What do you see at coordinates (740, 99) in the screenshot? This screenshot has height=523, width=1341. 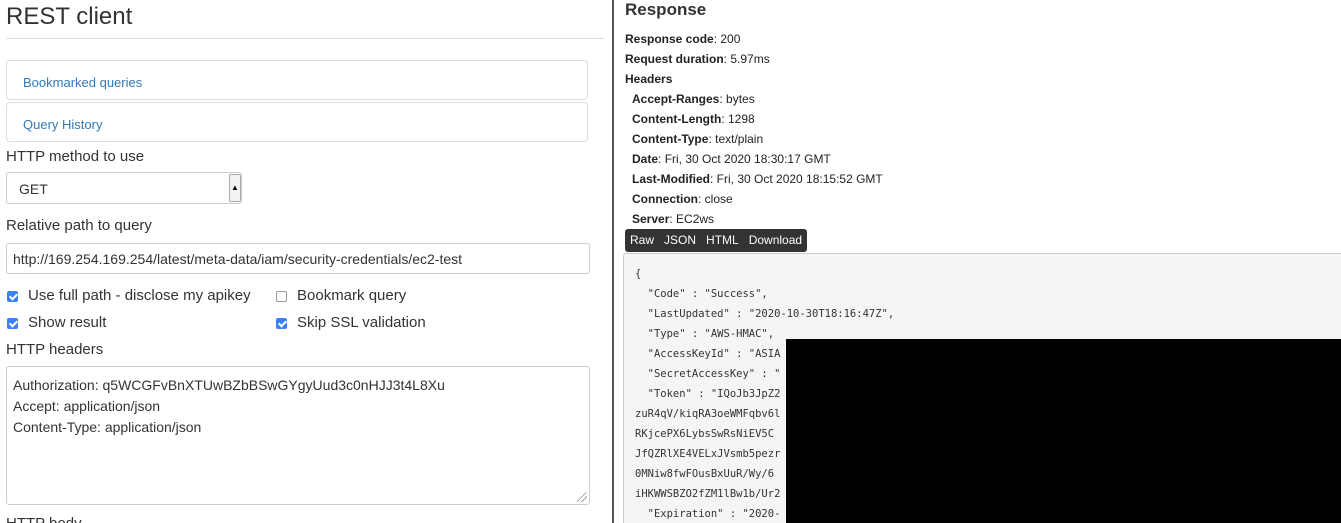 I see `header-value: bytes` at bounding box center [740, 99].